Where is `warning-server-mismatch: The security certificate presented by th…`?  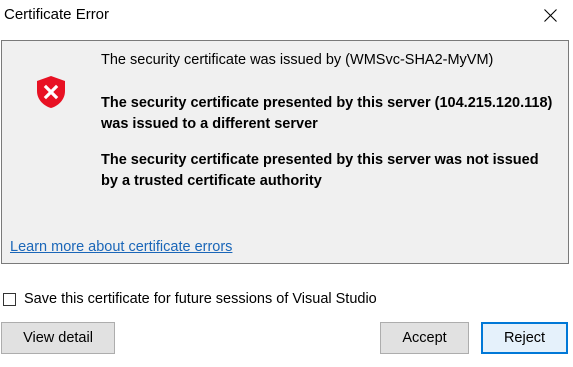 warning-server-mismatch: The security certificate presented by th… is located at coordinates (327, 113).